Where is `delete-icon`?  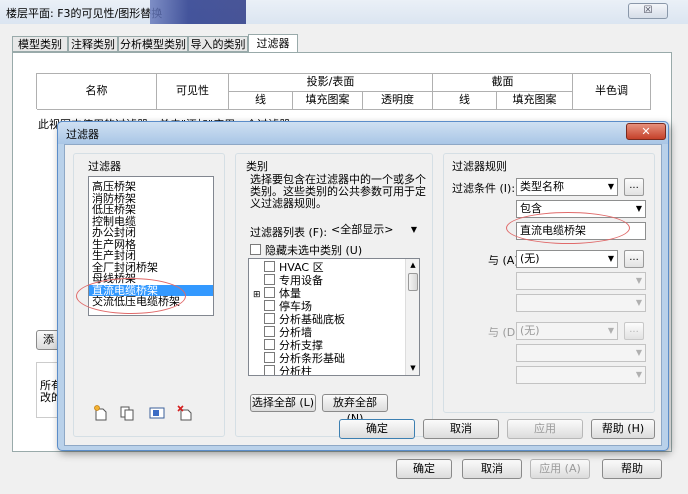
delete-icon is located at coordinates (184, 413).